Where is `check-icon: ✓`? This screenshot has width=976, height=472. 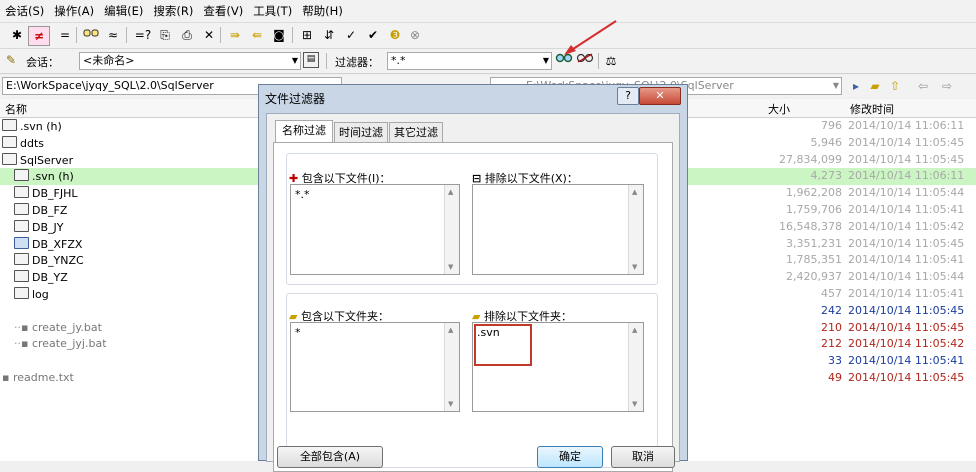
check-icon: ✓ is located at coordinates (351, 35).